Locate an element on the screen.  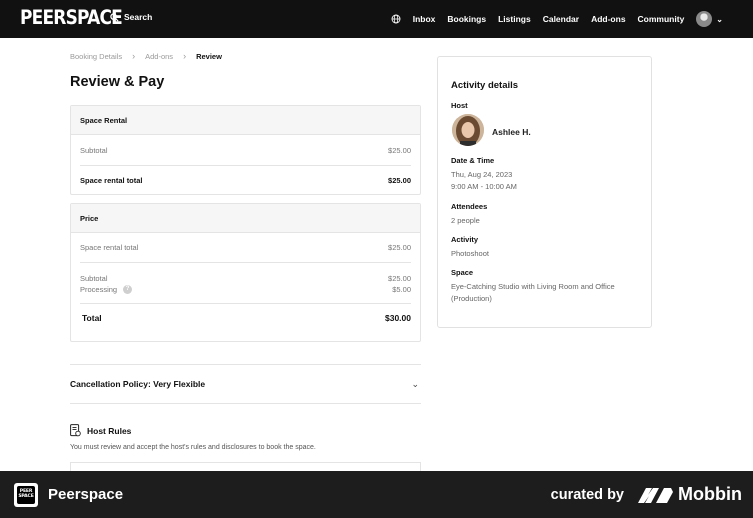
search-icon is located at coordinates (114, 17).